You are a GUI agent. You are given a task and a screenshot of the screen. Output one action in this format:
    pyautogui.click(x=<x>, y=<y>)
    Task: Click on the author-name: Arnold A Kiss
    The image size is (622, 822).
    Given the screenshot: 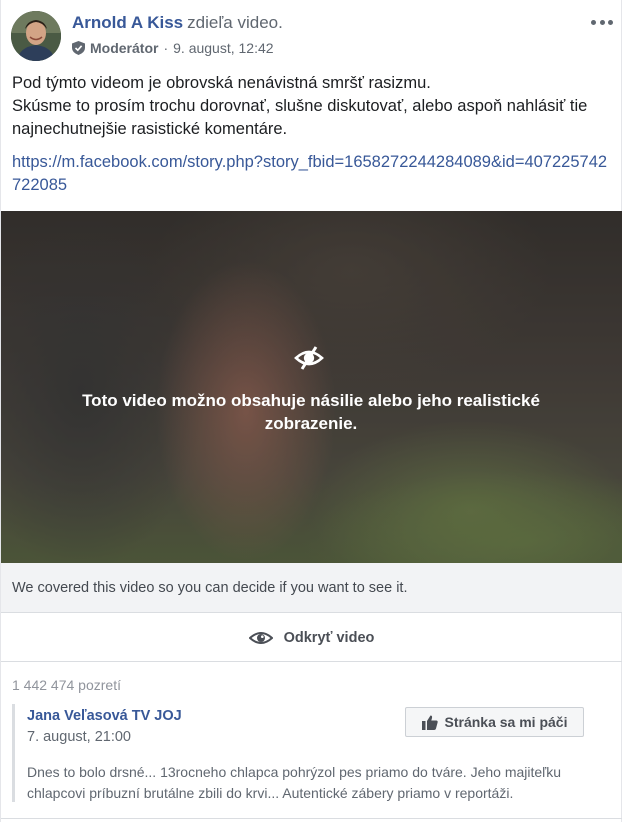 What is the action you would take?
    pyautogui.click(x=127, y=22)
    